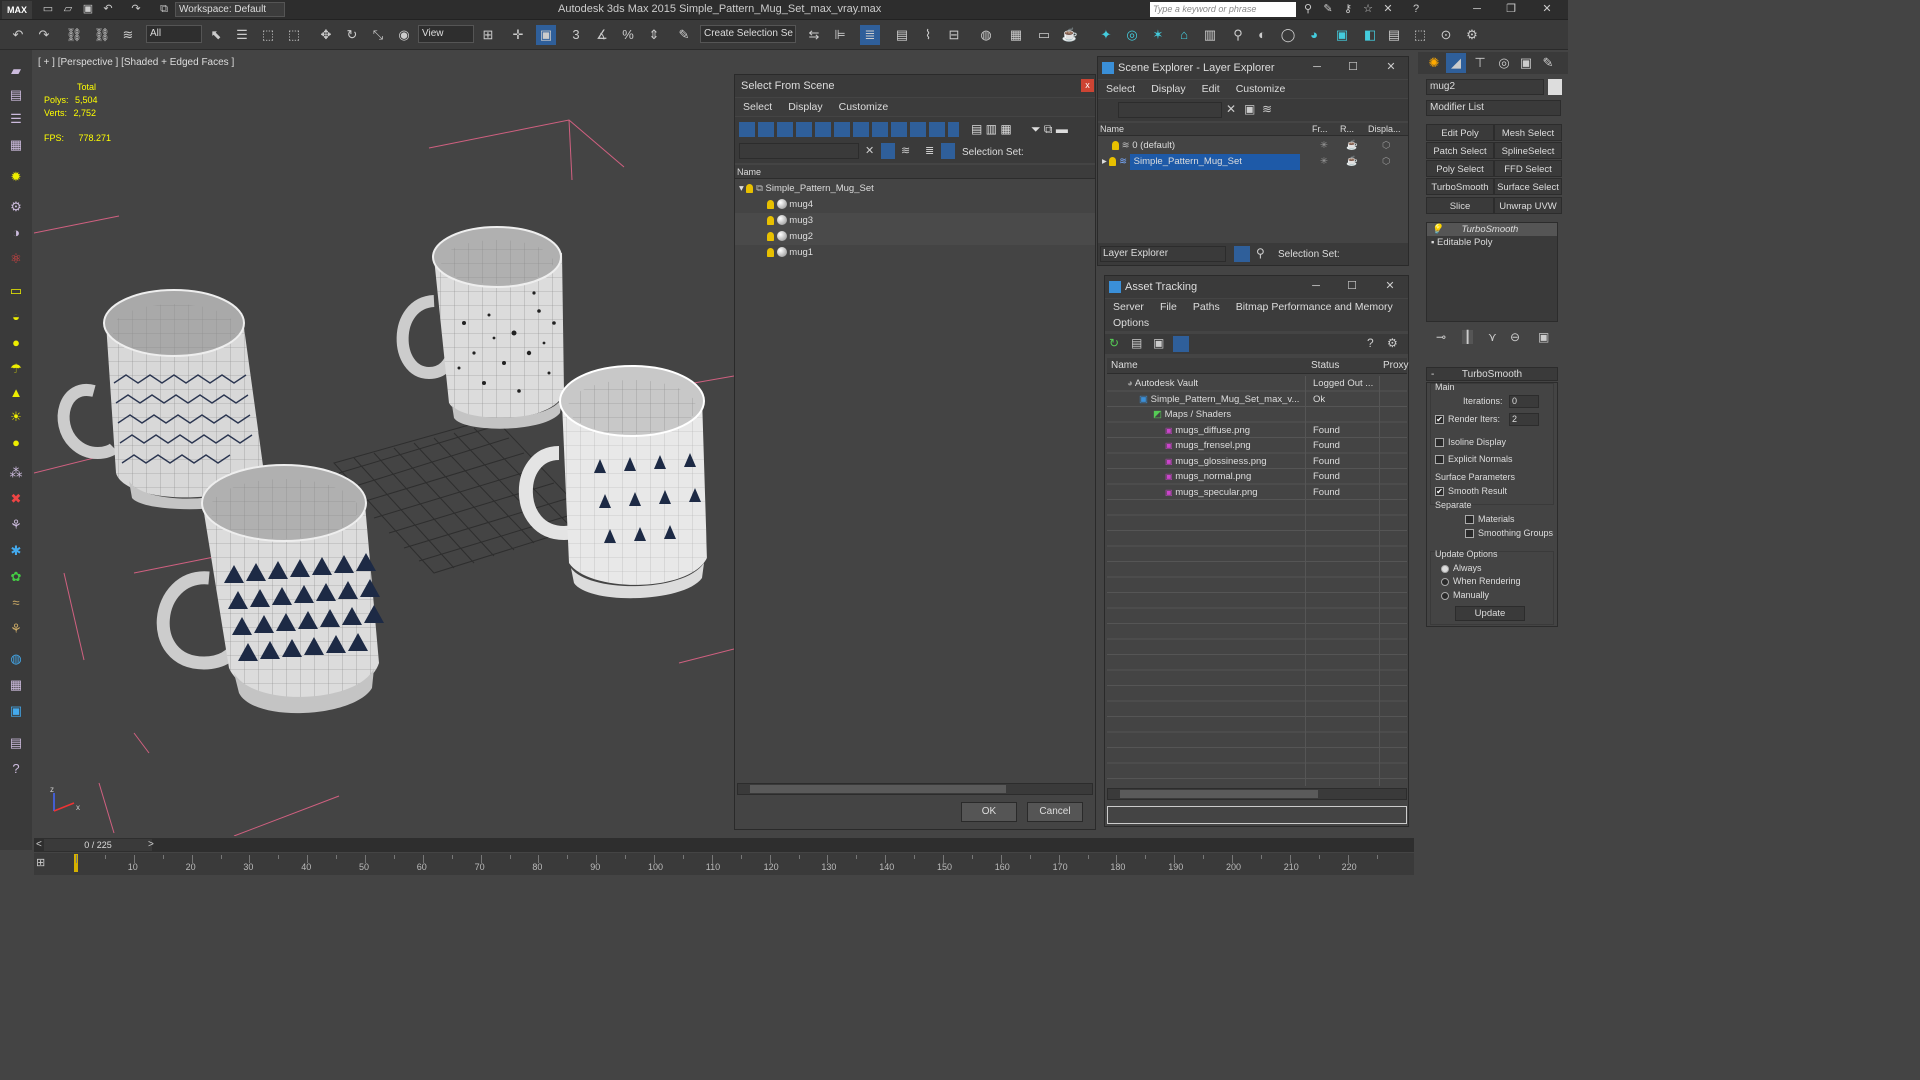  What do you see at coordinates (1528, 168) in the screenshot?
I see `ffd-select-button: FFD Select` at bounding box center [1528, 168].